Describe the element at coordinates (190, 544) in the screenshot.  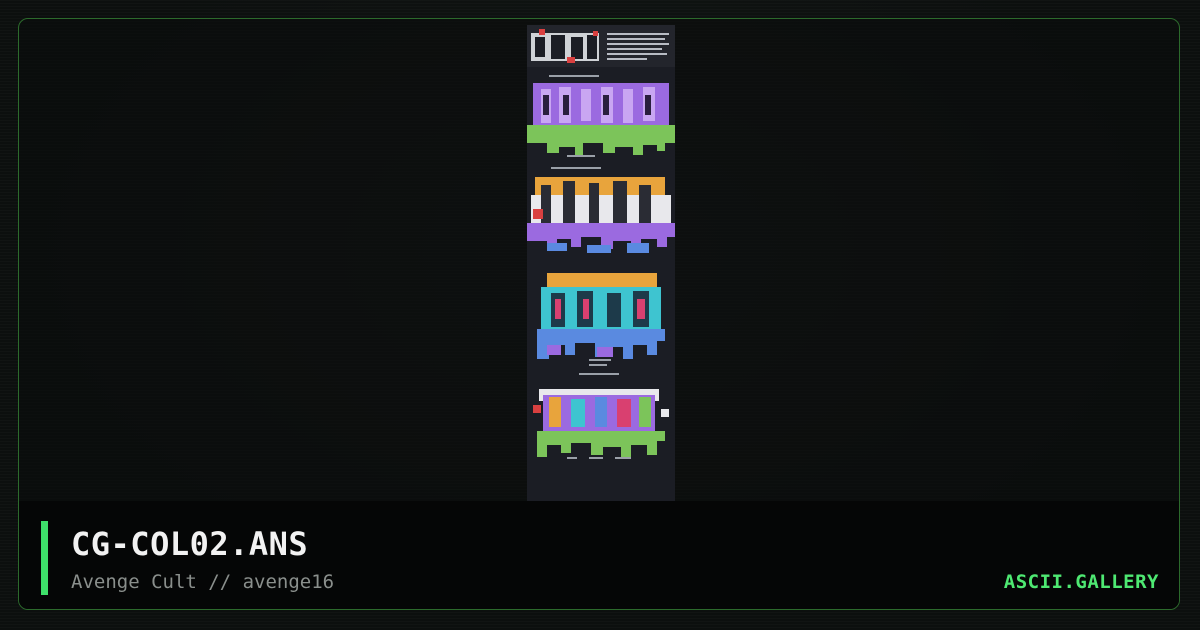
I see `artwork-filename: CG-COL02.ANS` at that location.